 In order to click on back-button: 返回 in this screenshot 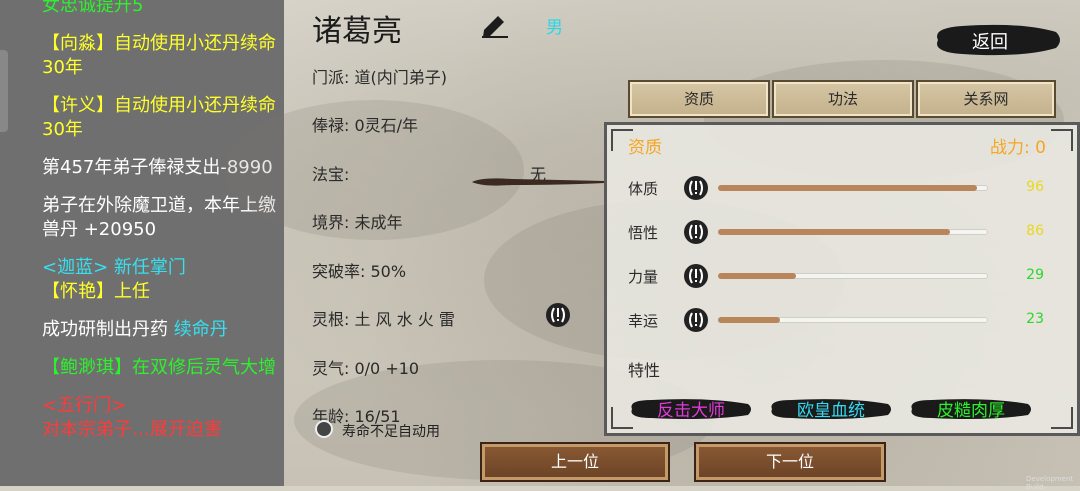, I will do `click(990, 41)`.